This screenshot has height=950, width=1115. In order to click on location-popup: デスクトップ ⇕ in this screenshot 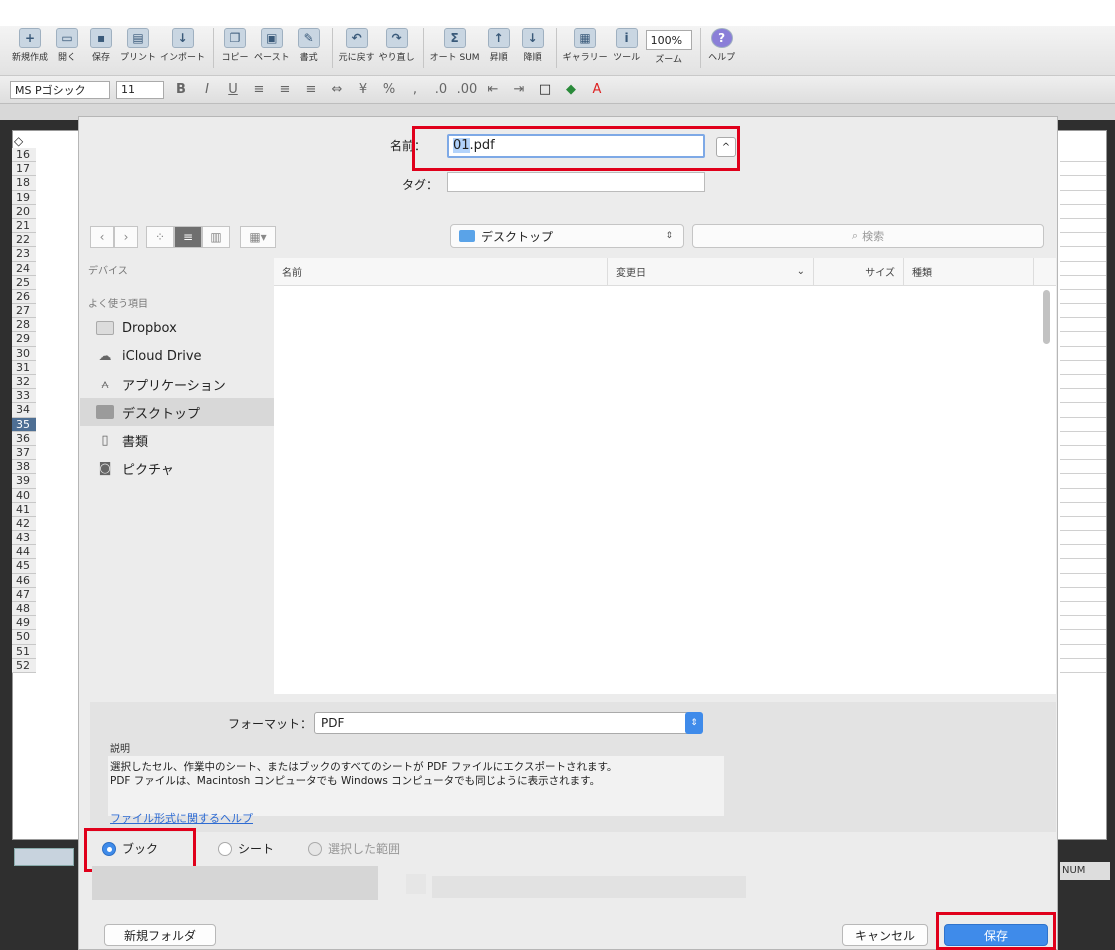, I will do `click(567, 236)`.